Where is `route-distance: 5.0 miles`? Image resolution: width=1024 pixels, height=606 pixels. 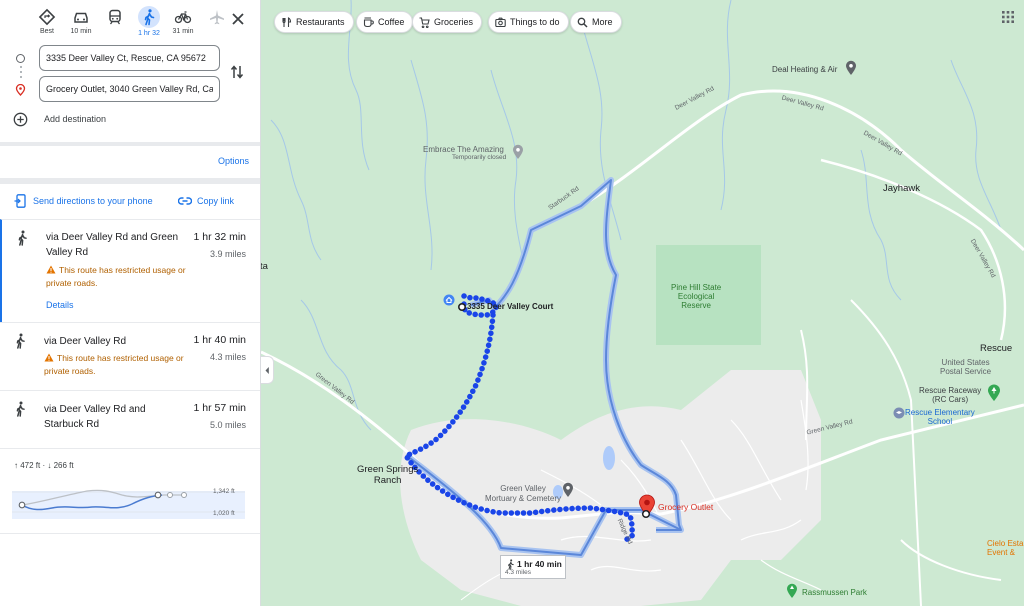
route-distance: 5.0 miles is located at coordinates (227, 425).